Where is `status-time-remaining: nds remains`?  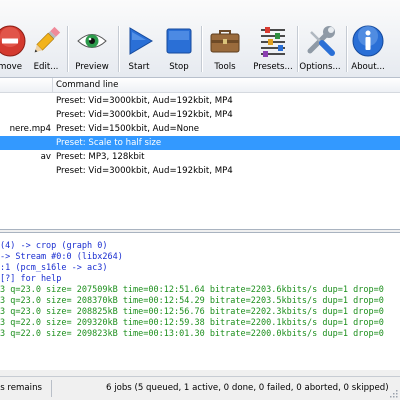 status-time-remaining: nds remains is located at coordinates (21, 388).